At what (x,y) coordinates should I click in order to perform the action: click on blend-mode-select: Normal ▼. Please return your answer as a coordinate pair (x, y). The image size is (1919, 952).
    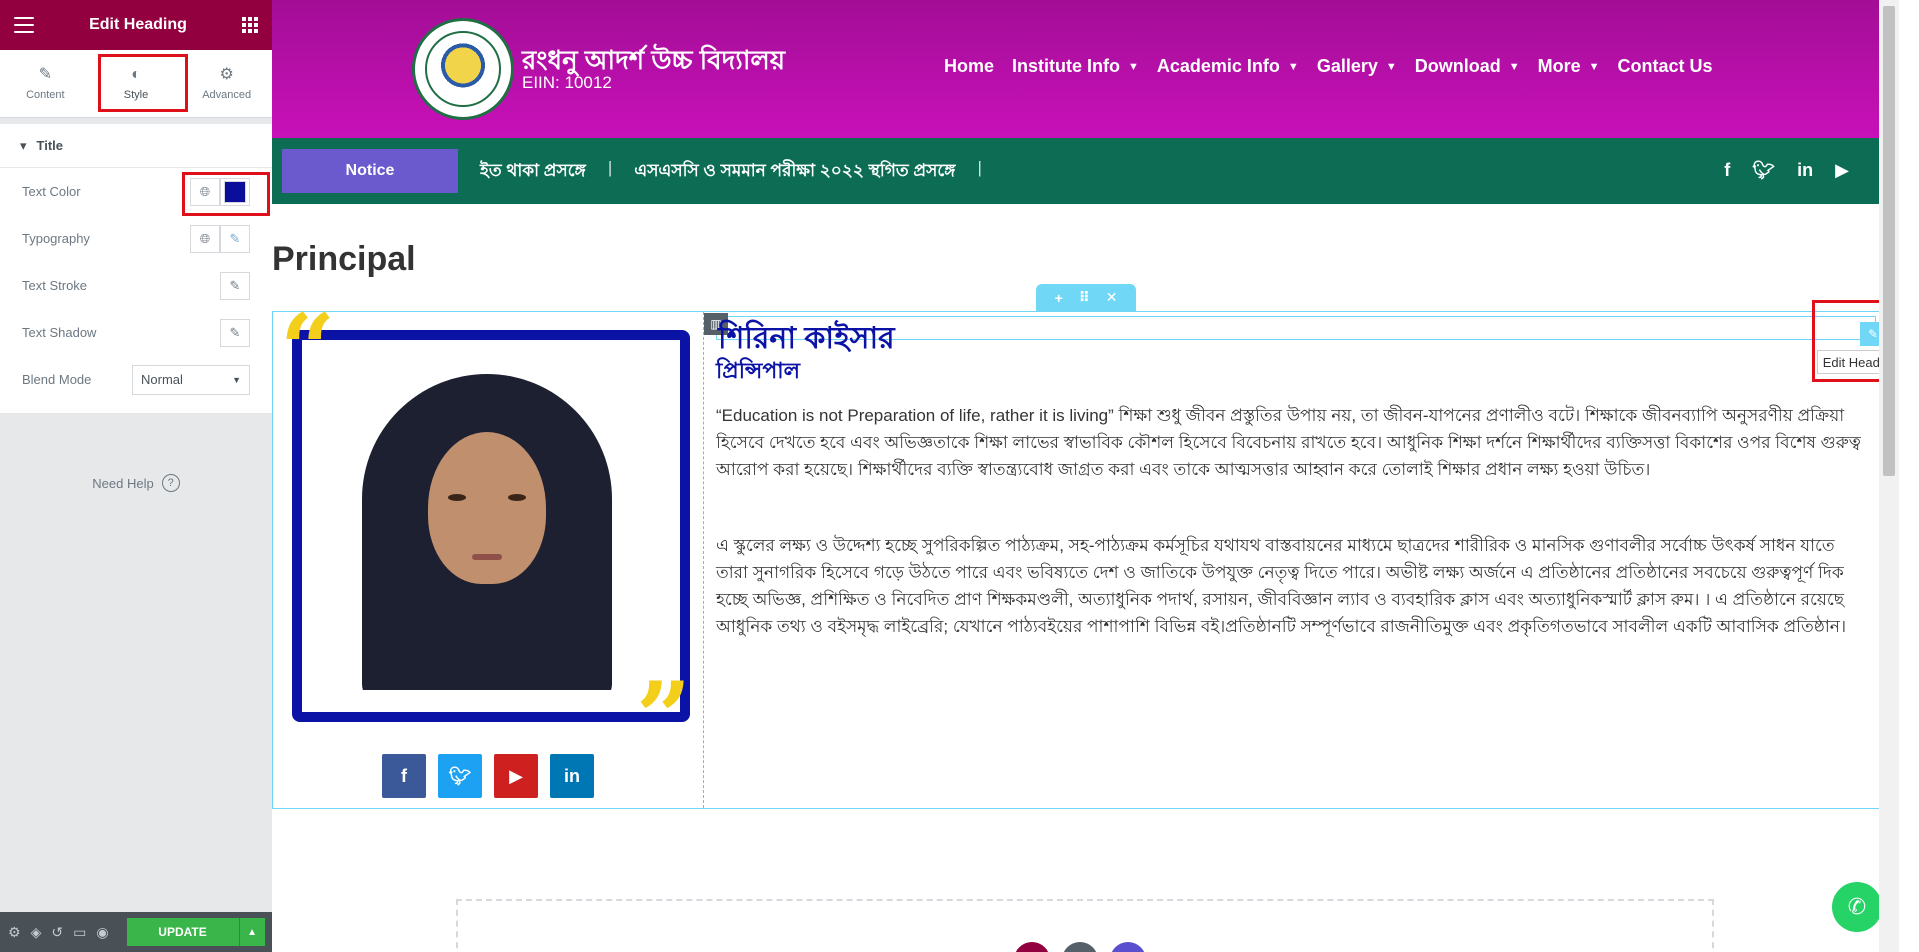
    Looking at the image, I should click on (191, 379).